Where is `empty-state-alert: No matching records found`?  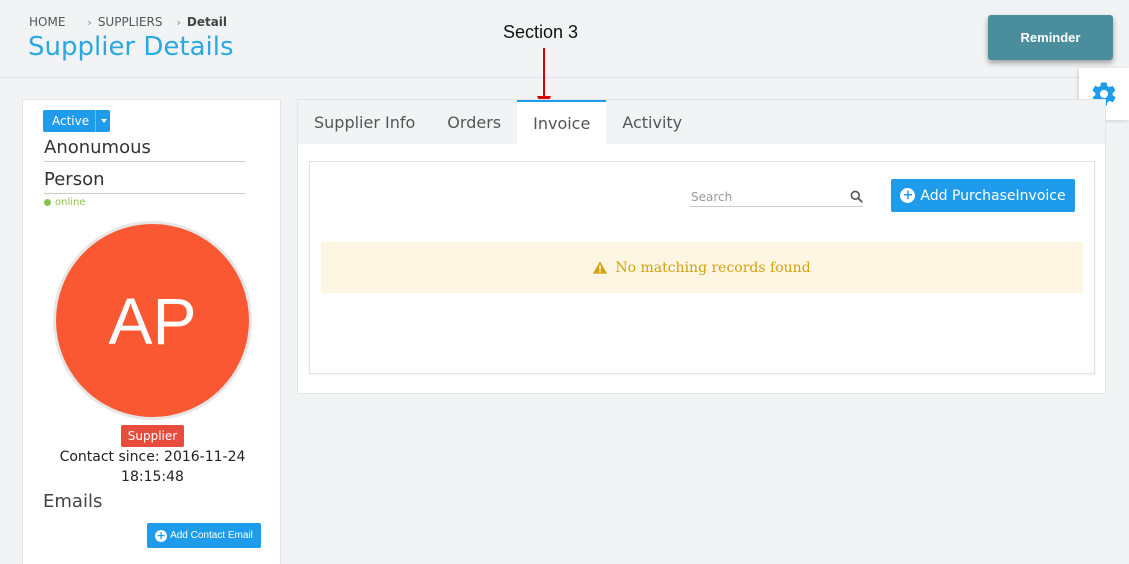 empty-state-alert: No matching records found is located at coordinates (702, 267).